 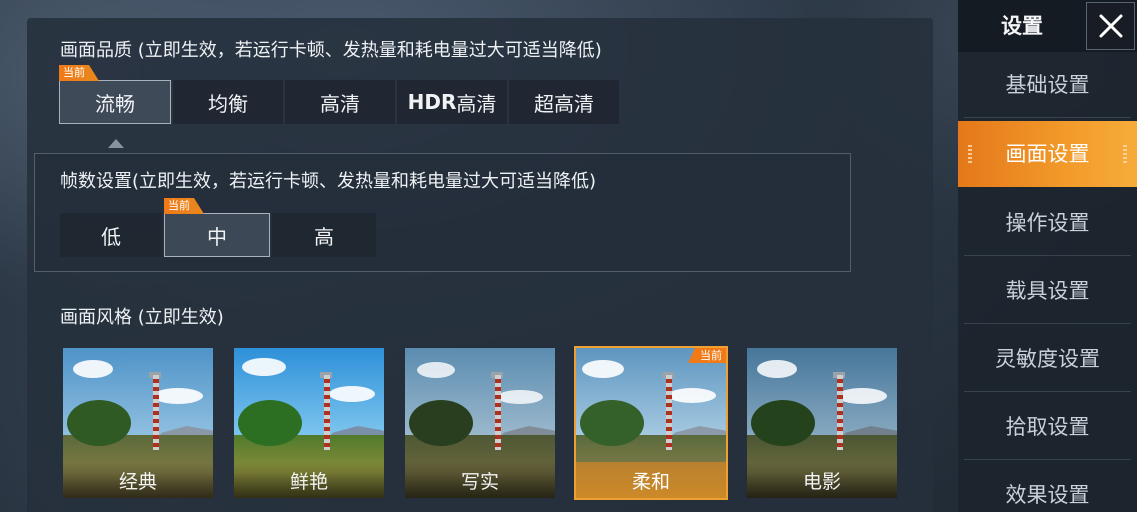 I want to click on sidebar-item-label: 拾取设置, so click(x=1047, y=427).